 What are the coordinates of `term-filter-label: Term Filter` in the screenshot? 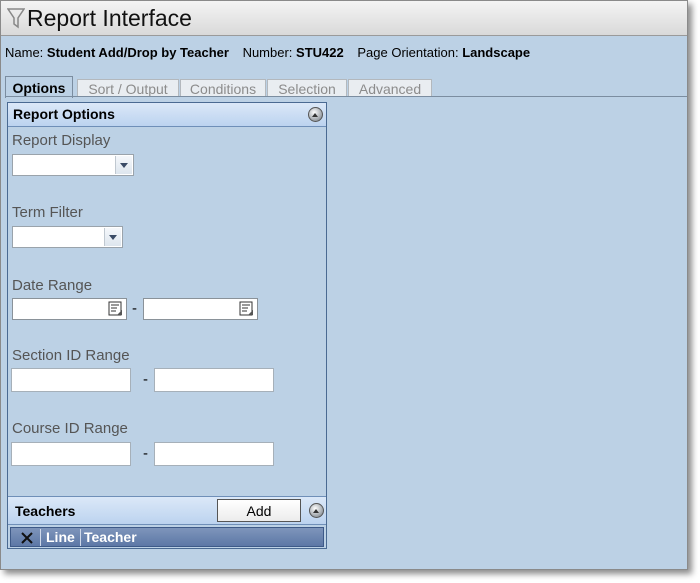 It's located at (47, 212).